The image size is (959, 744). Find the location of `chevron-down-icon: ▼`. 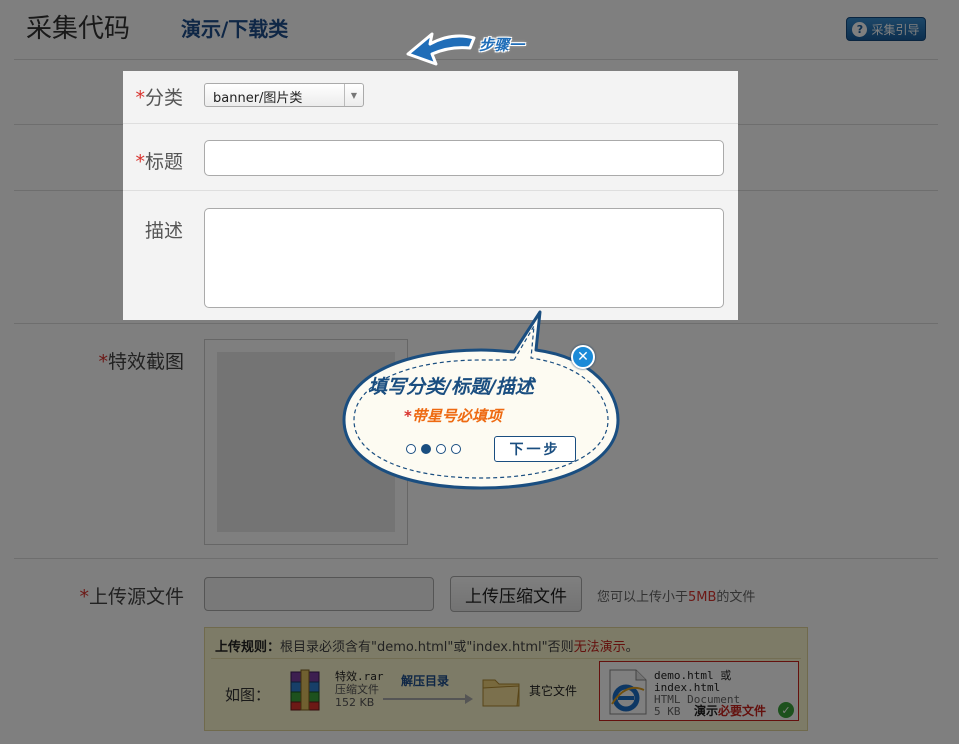

chevron-down-icon: ▼ is located at coordinates (353, 95).